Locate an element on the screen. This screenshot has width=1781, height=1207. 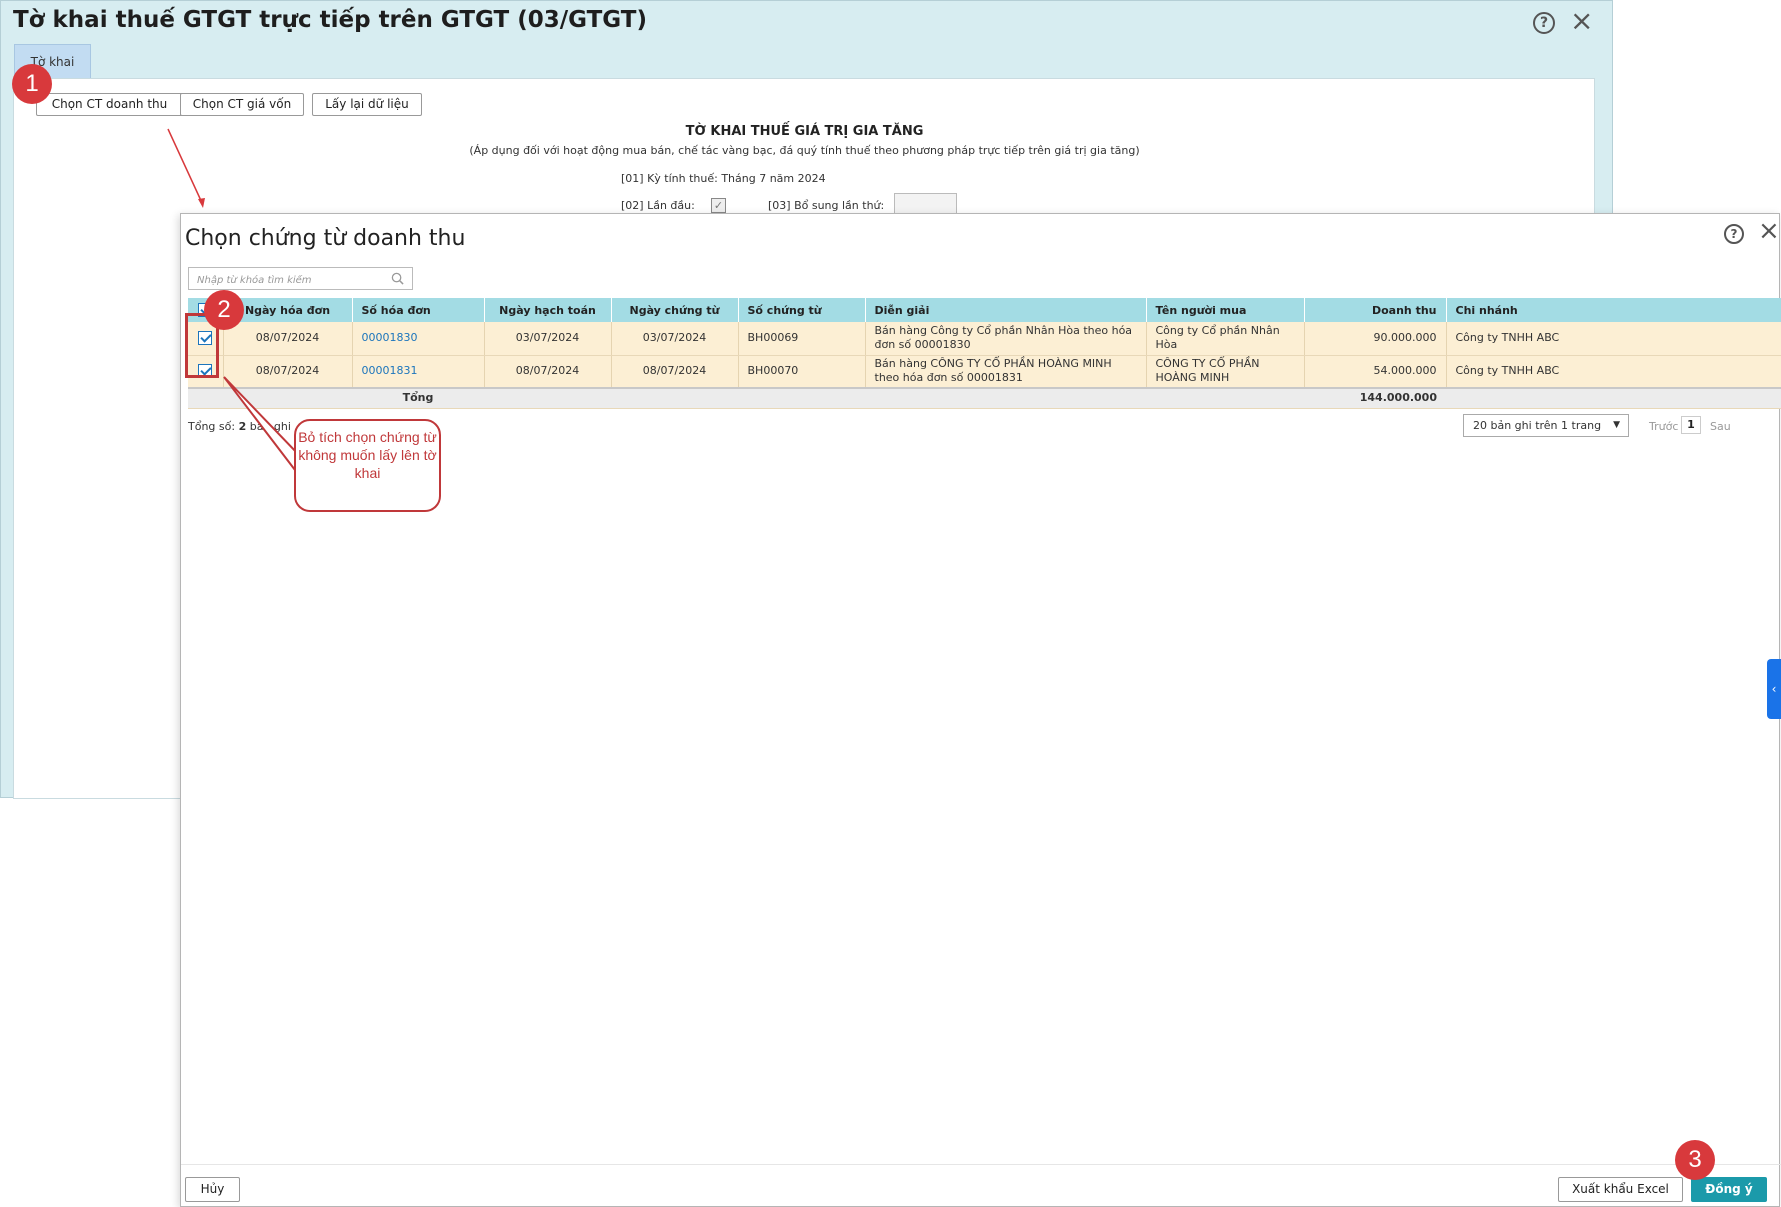
first-time-checkbox: ✓ is located at coordinates (718, 205).